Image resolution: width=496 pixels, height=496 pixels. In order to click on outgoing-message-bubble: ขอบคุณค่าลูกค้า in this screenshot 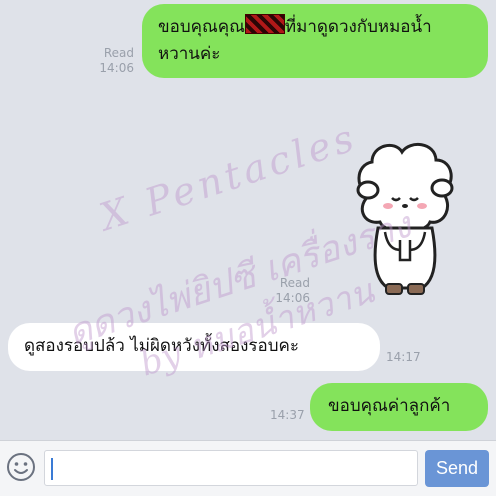, I will do `click(399, 407)`.